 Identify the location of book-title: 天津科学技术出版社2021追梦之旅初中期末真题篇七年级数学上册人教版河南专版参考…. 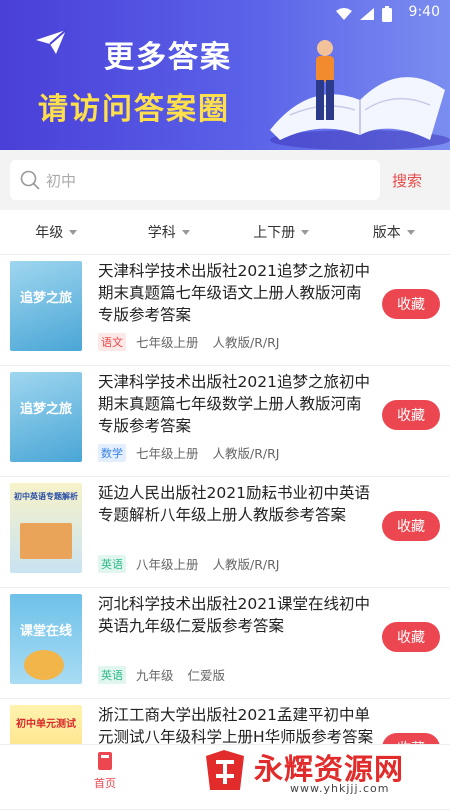
(237, 404).